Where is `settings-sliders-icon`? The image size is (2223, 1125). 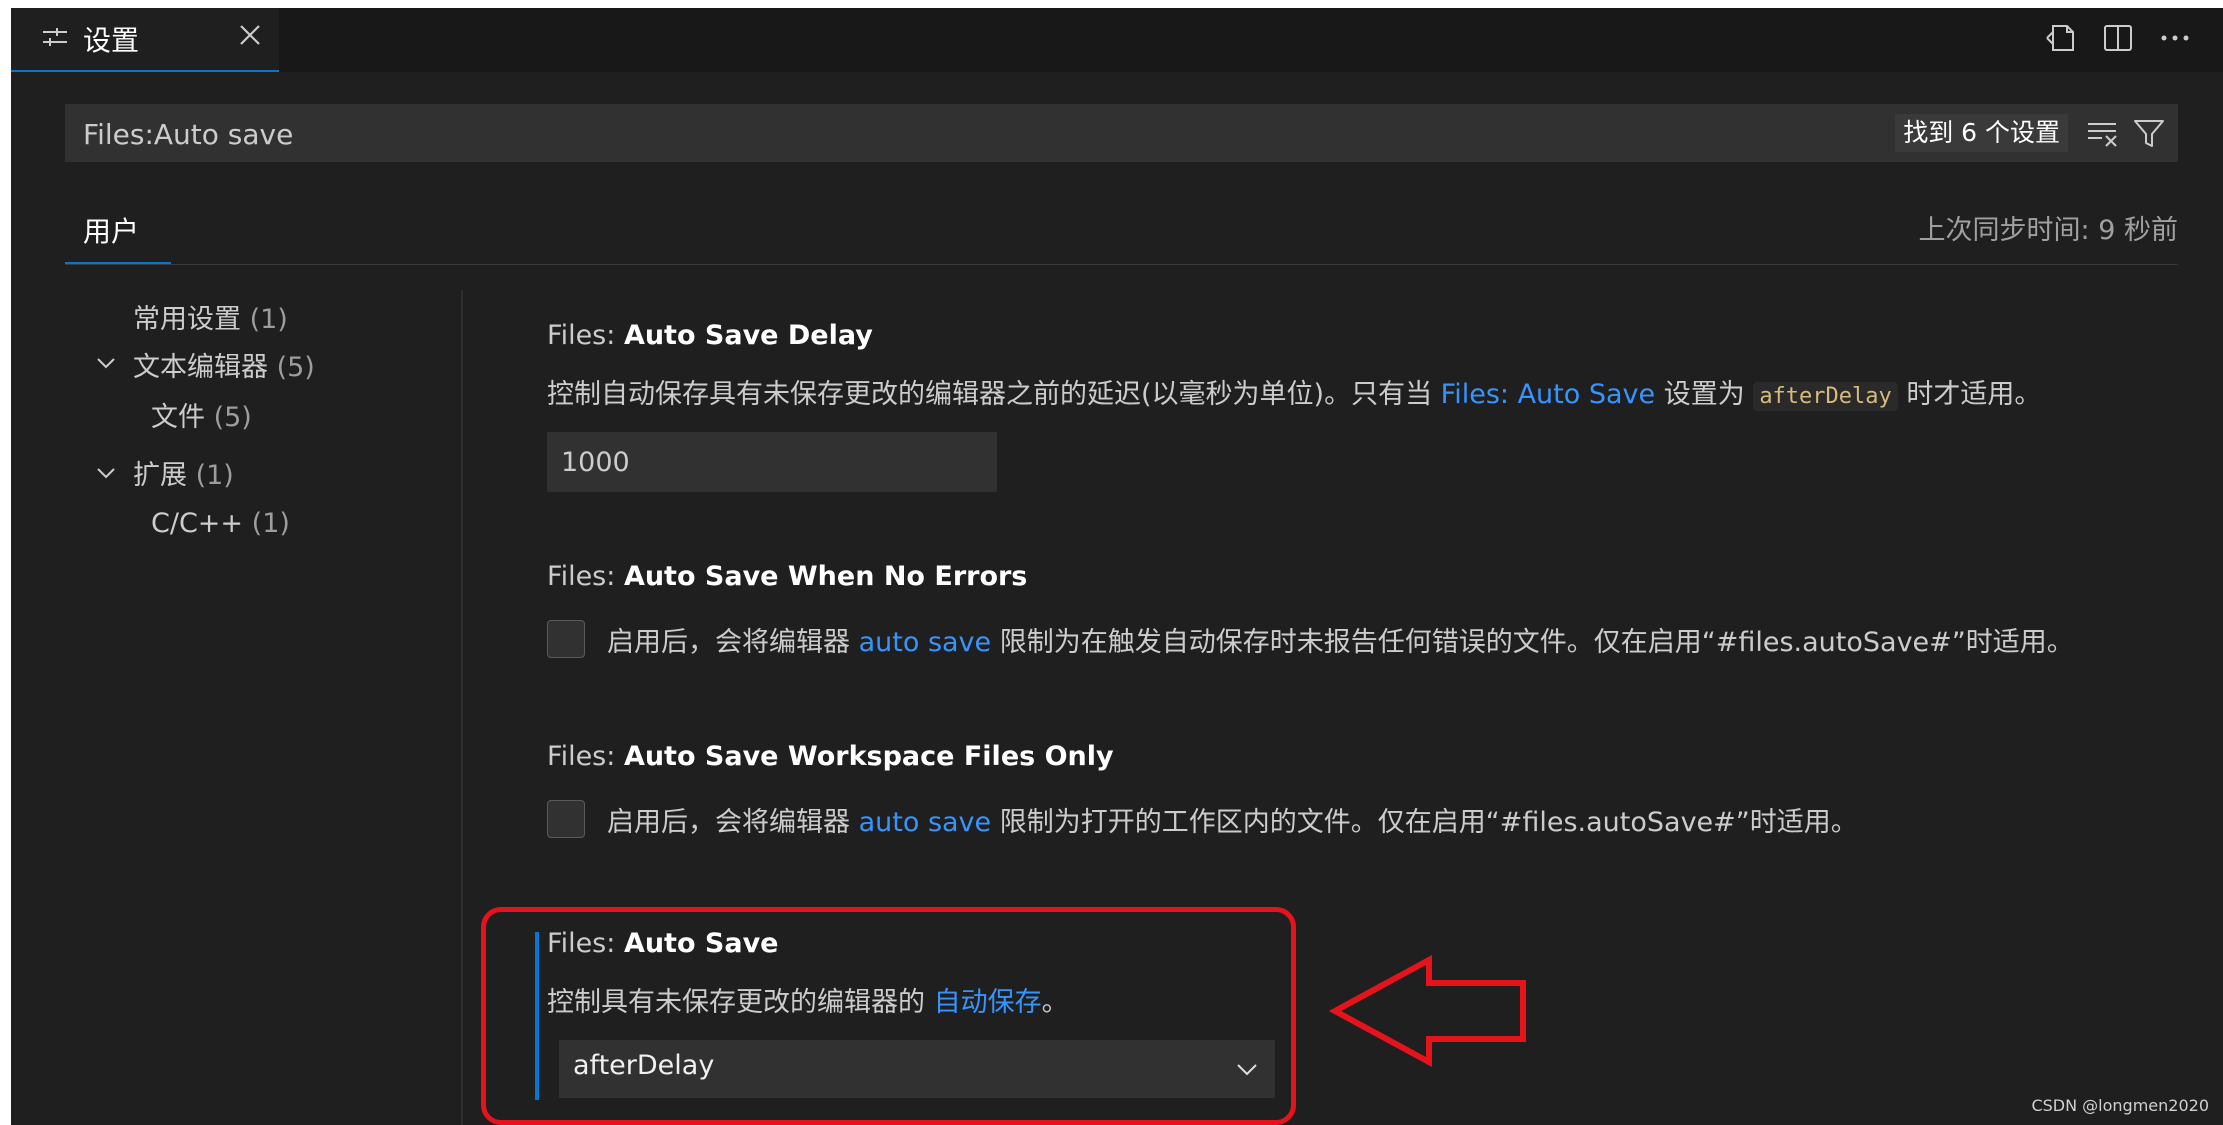 settings-sliders-icon is located at coordinates (55, 37).